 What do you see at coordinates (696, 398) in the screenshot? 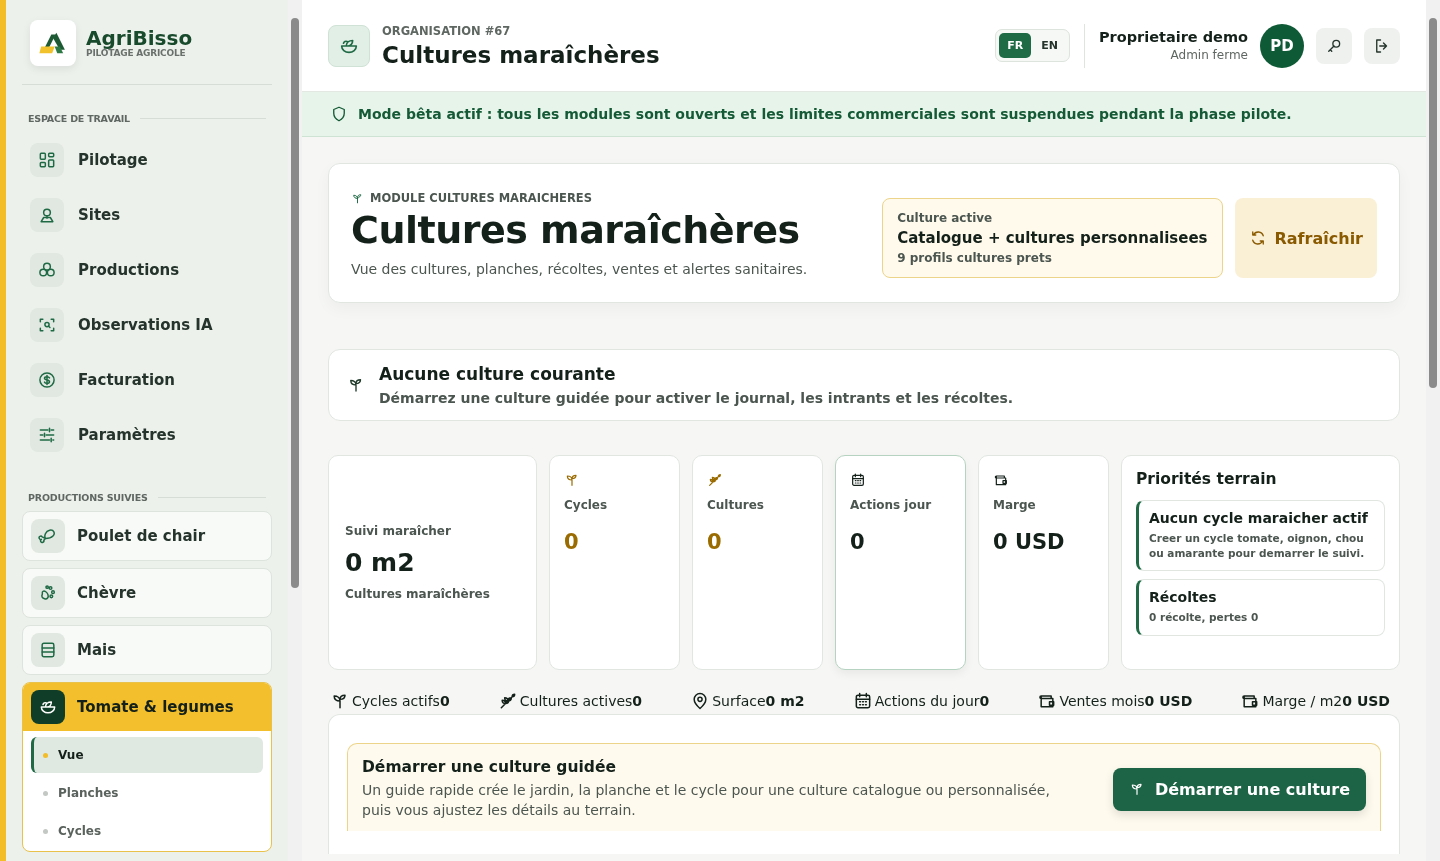
I see `notice-text: Démarrez une culture guidée pour activer le journal, les intrants et les récoltes.` at bounding box center [696, 398].